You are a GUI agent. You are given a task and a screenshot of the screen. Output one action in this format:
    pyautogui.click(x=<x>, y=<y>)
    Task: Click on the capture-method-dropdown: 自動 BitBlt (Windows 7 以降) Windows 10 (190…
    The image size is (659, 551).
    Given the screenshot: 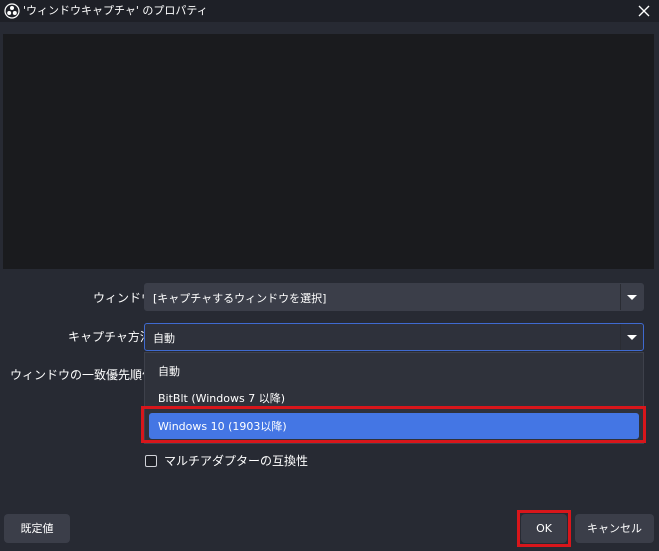 What is the action you would take?
    pyautogui.click(x=394, y=398)
    